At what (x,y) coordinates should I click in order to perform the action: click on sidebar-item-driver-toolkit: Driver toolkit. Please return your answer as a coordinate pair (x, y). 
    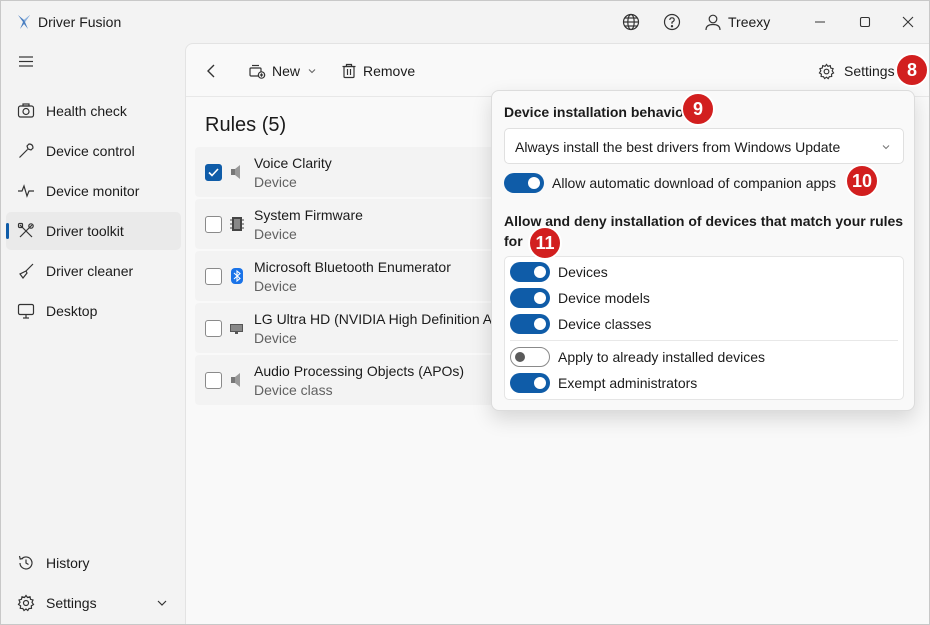
    Looking at the image, I should click on (93, 231).